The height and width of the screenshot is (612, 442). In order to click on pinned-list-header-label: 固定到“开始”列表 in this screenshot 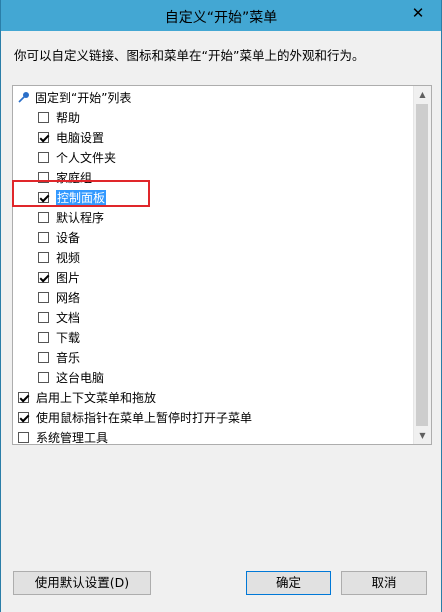, I will do `click(83, 98)`.